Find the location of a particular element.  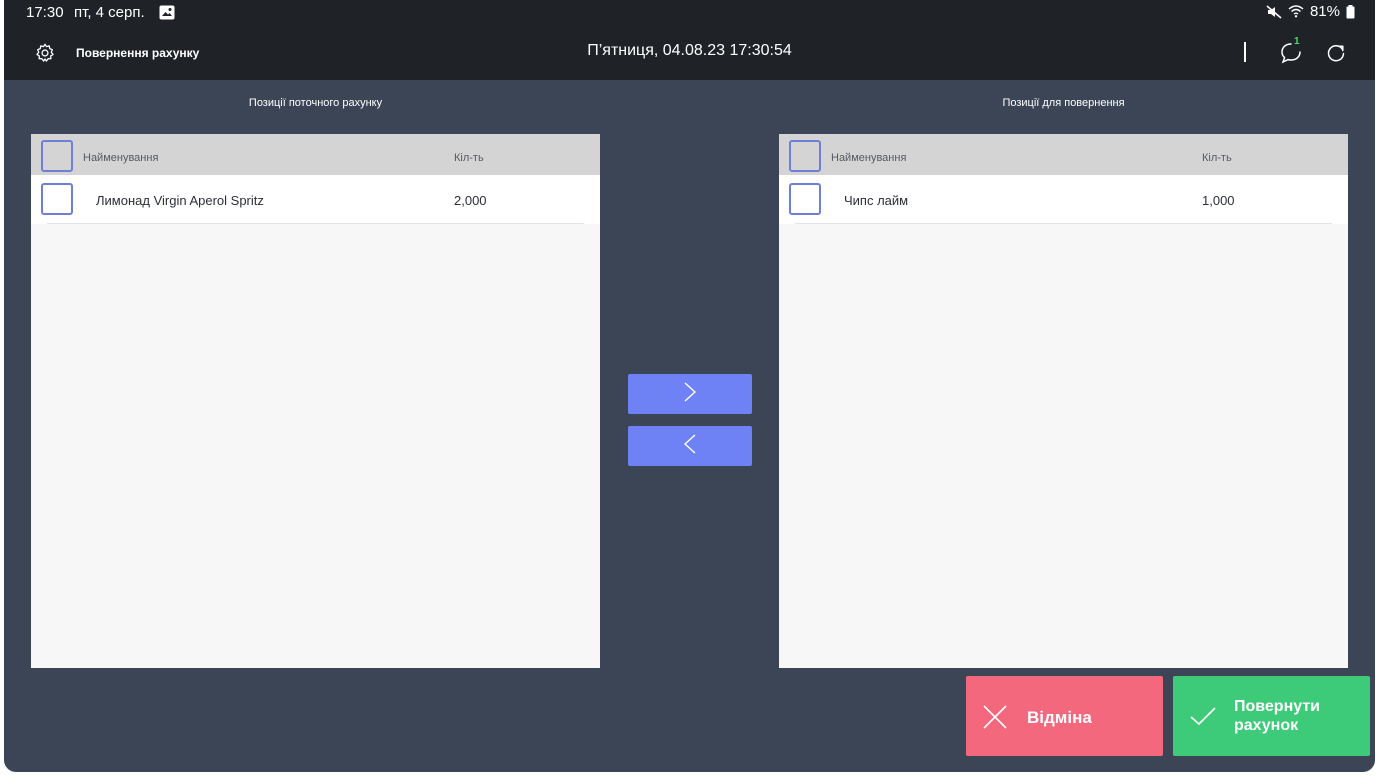

move-right-button is located at coordinates (690, 394).